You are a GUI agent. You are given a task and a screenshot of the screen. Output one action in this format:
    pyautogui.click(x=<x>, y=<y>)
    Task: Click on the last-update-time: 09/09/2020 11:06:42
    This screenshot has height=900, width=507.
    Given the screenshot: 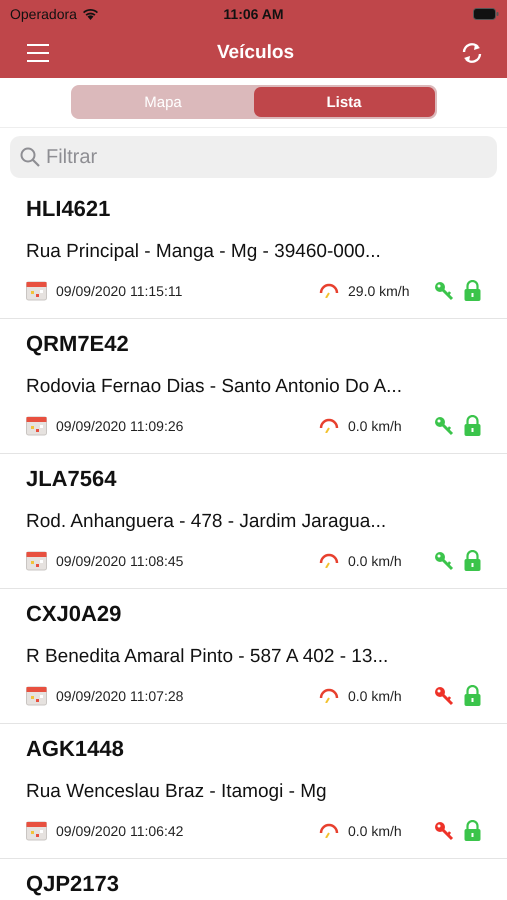 What is the action you would take?
    pyautogui.click(x=120, y=830)
    